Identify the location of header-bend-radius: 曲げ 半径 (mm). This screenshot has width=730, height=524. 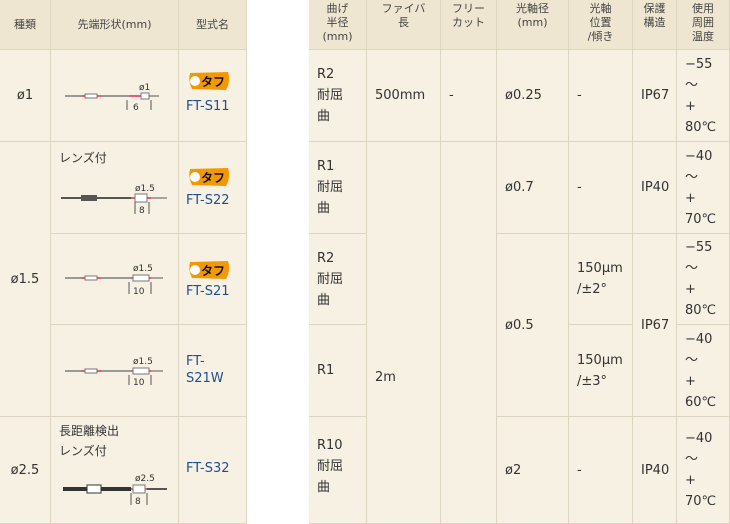
(338, 25).